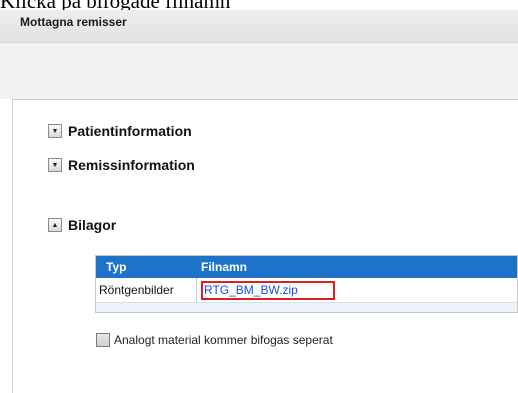 The image size is (518, 393). Describe the element at coordinates (268, 290) in the screenshot. I see `attachment-file-link: RTG_BM_BW.zip` at that location.